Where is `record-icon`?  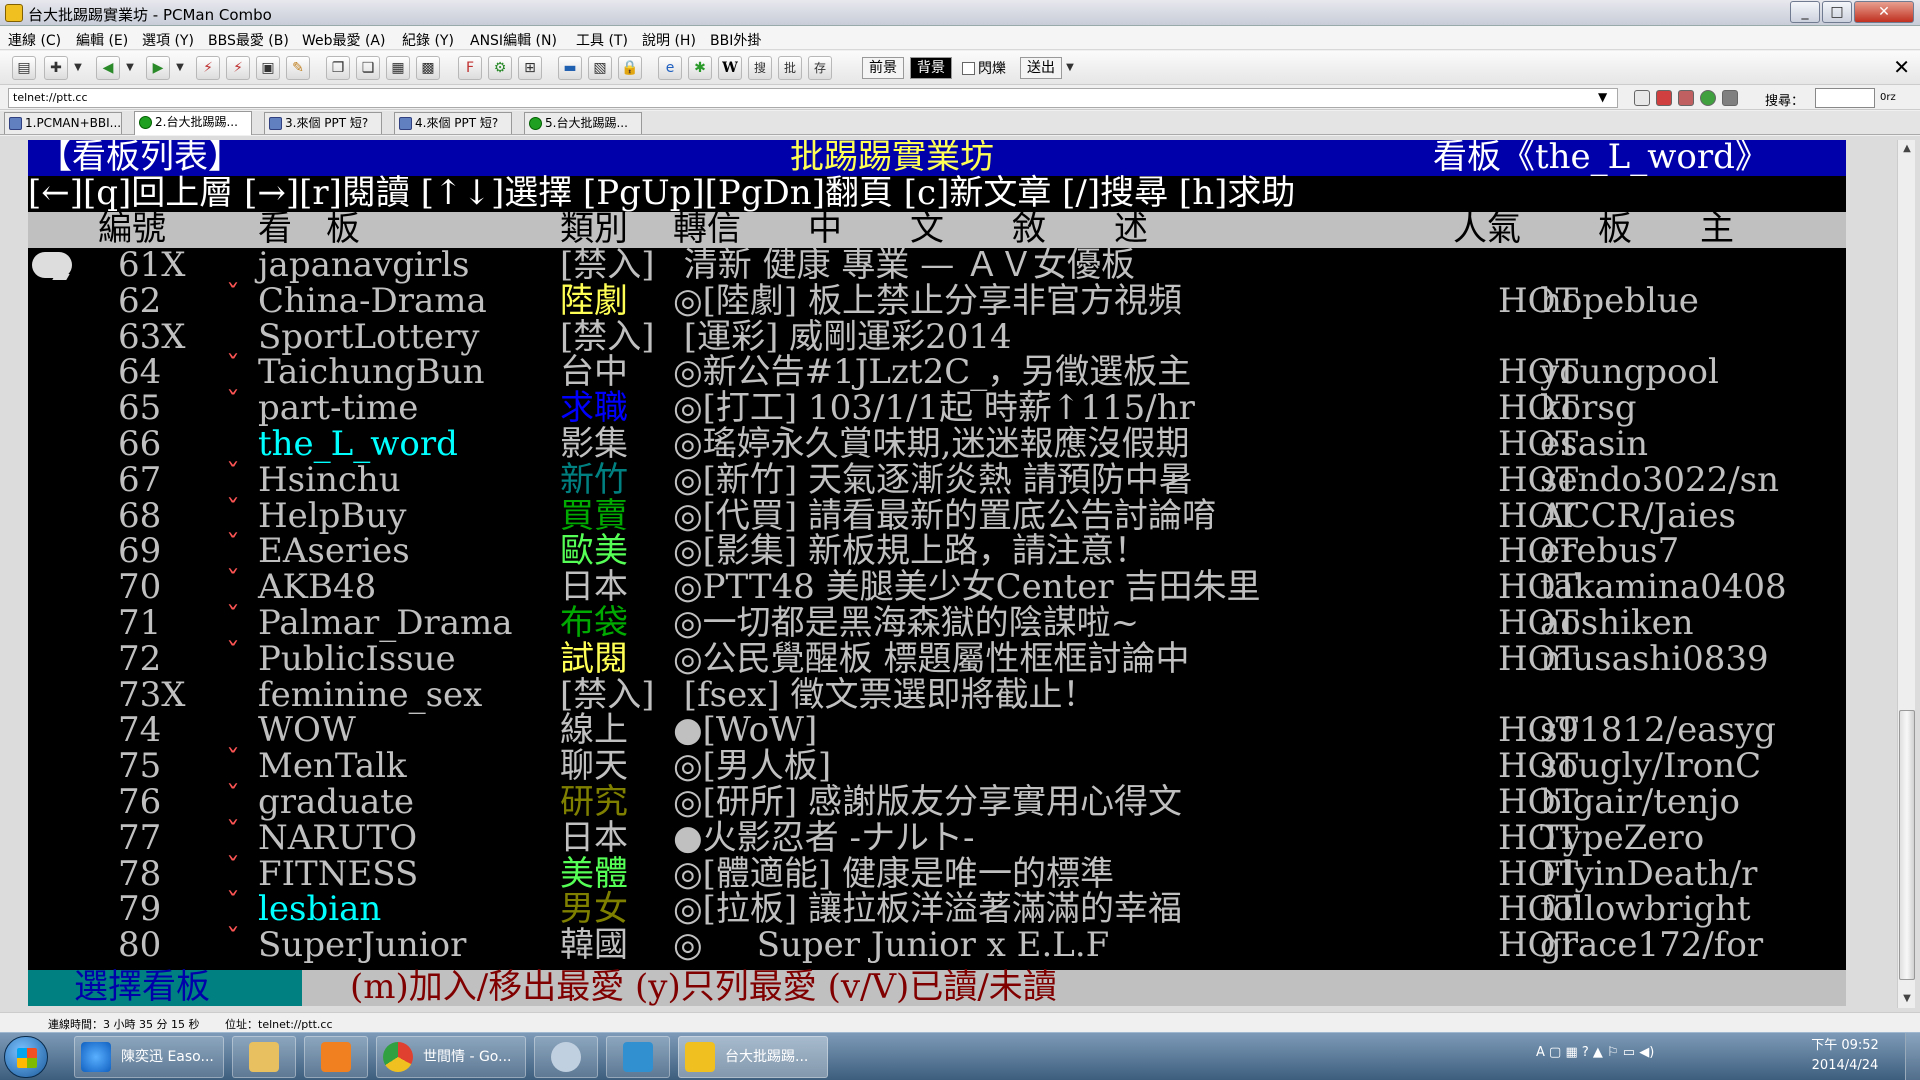
record-icon is located at coordinates (1686, 98).